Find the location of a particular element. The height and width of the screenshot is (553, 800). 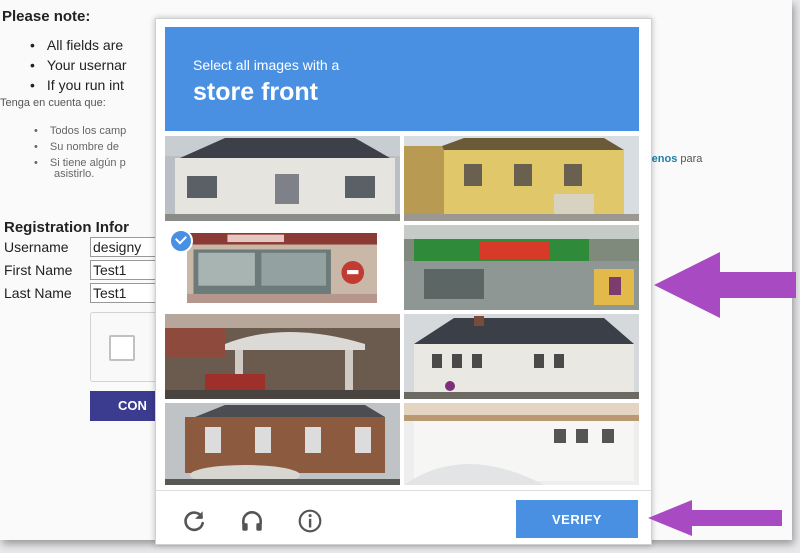

image-tile-selected is located at coordinates (282, 267).